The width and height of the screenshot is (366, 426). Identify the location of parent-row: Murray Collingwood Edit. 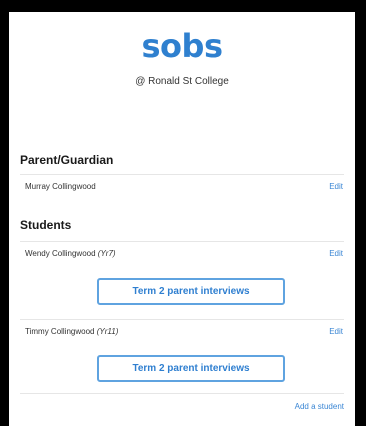
(182, 187).